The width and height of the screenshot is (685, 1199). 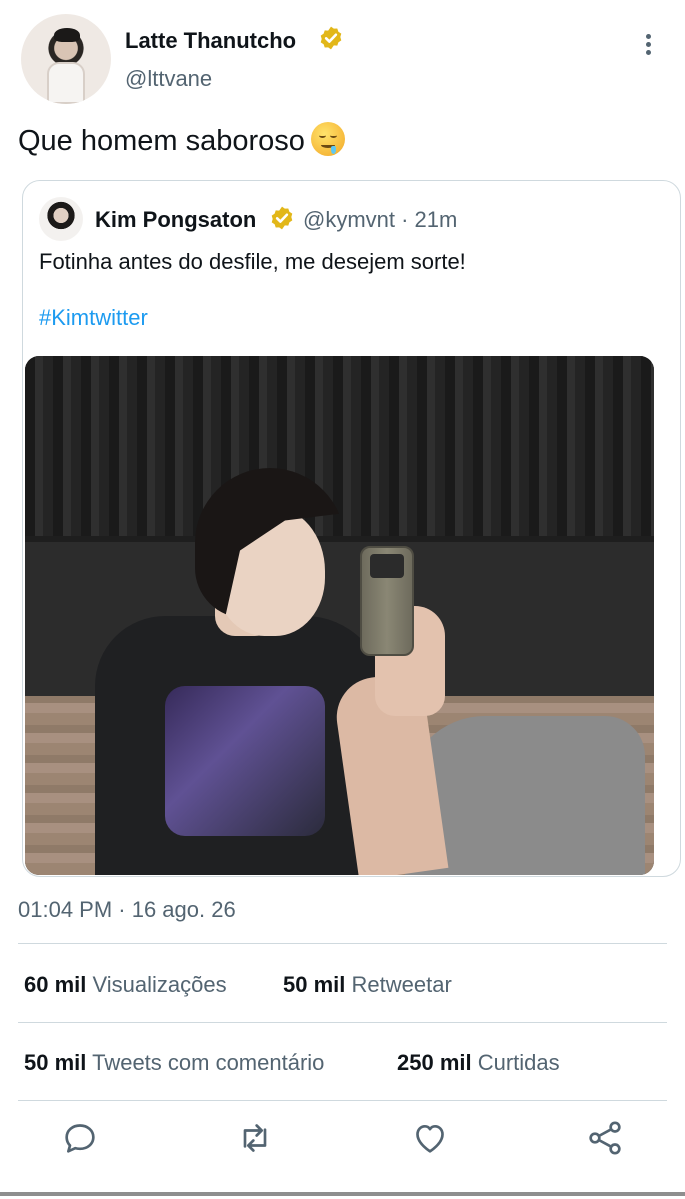 I want to click on reply-icon, so click(x=80, y=1138).